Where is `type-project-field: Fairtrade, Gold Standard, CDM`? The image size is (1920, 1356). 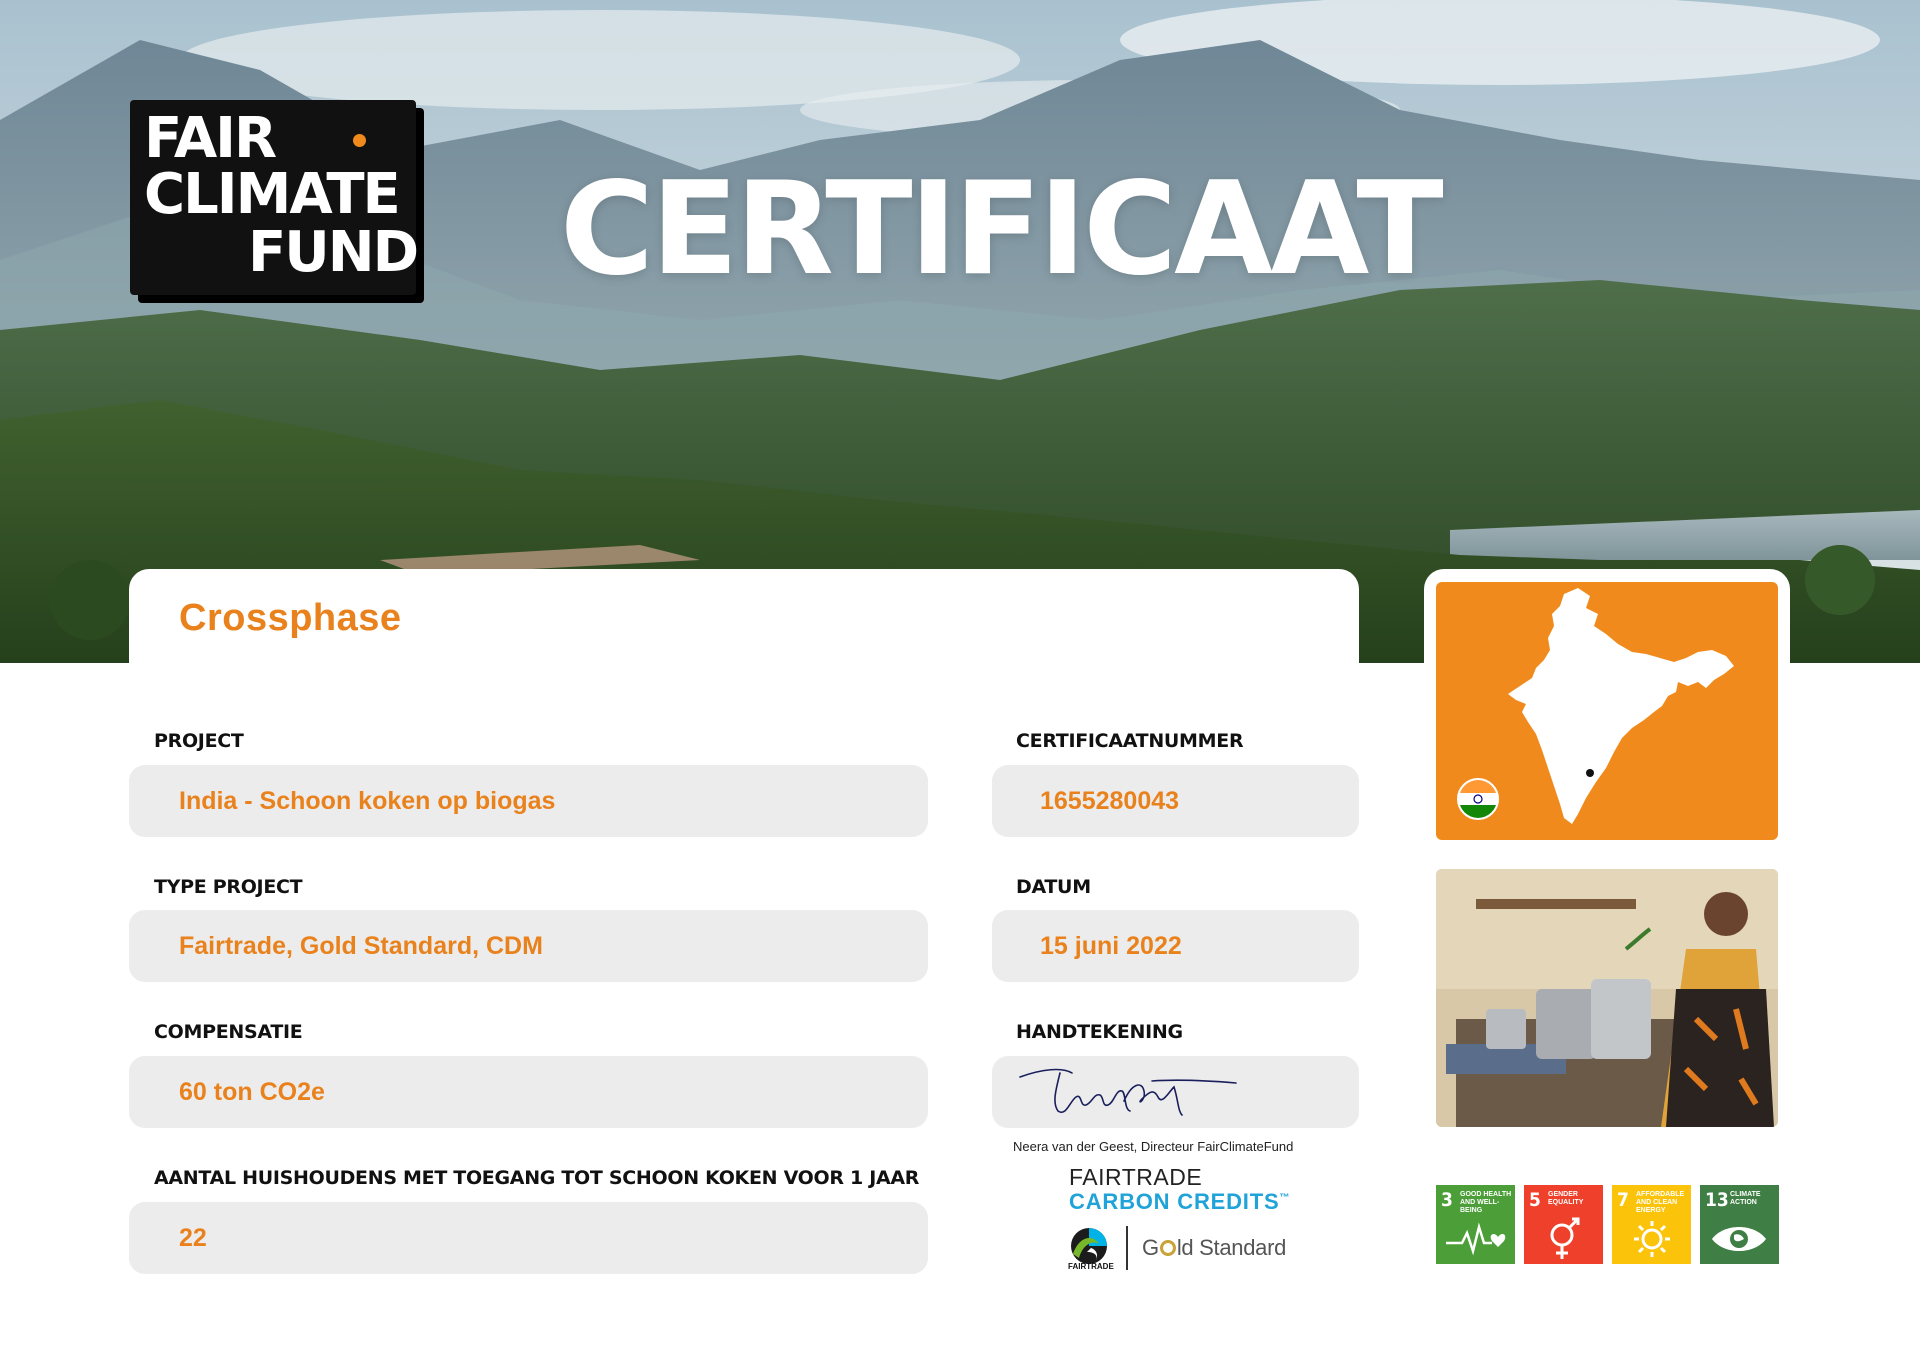 type-project-field: Fairtrade, Gold Standard, CDM is located at coordinates (528, 946).